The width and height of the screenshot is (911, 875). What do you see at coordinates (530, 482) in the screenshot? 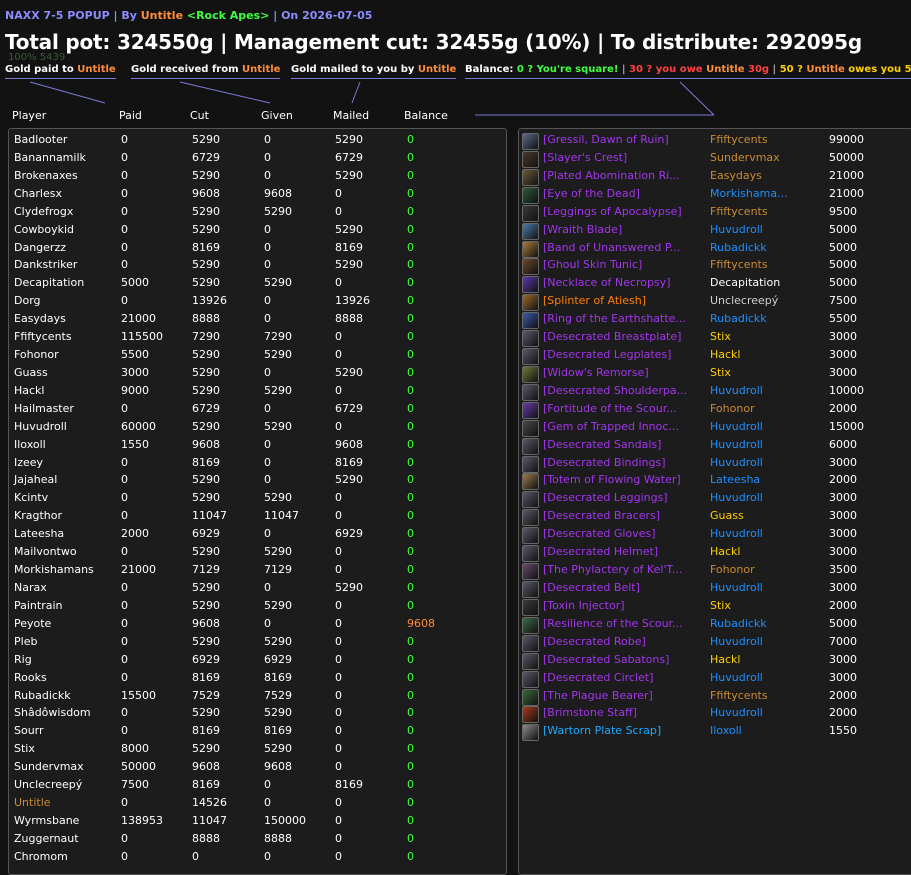
I see `totem-icon` at bounding box center [530, 482].